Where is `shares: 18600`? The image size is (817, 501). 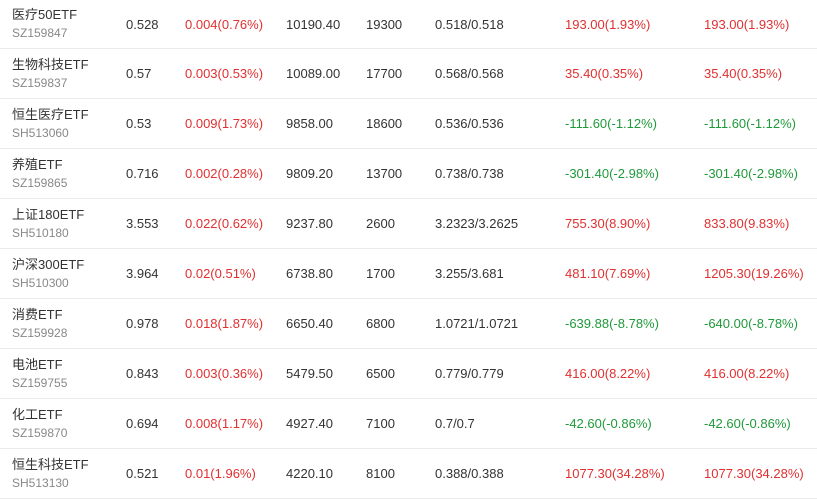 shares: 18600 is located at coordinates (384, 123).